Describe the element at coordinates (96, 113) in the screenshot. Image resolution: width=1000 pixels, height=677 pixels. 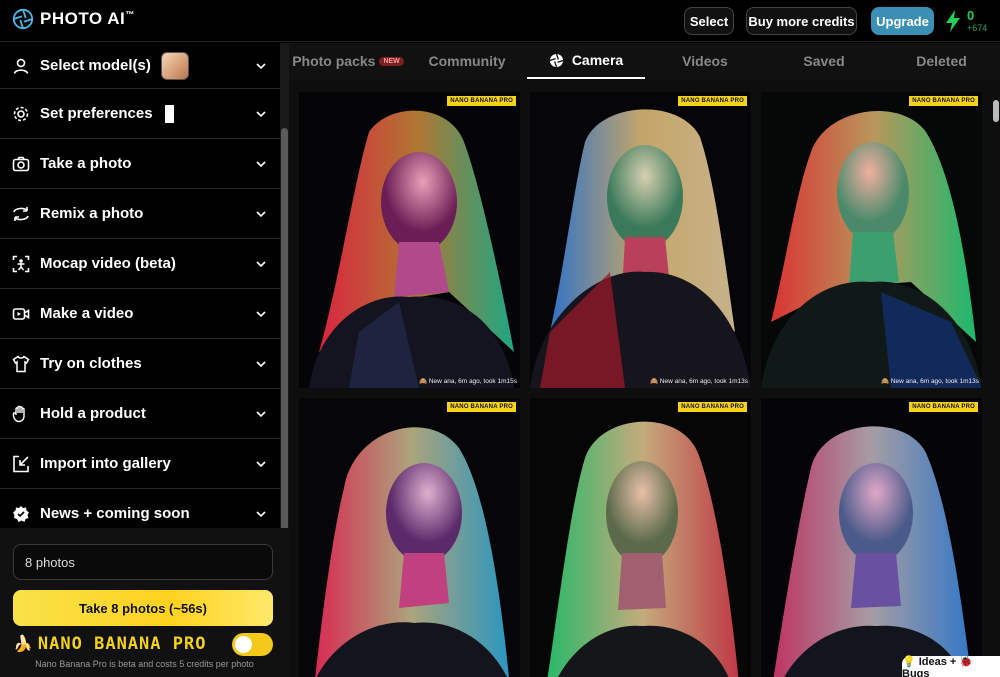
I see `sidebar-item-label: Set preferences` at that location.